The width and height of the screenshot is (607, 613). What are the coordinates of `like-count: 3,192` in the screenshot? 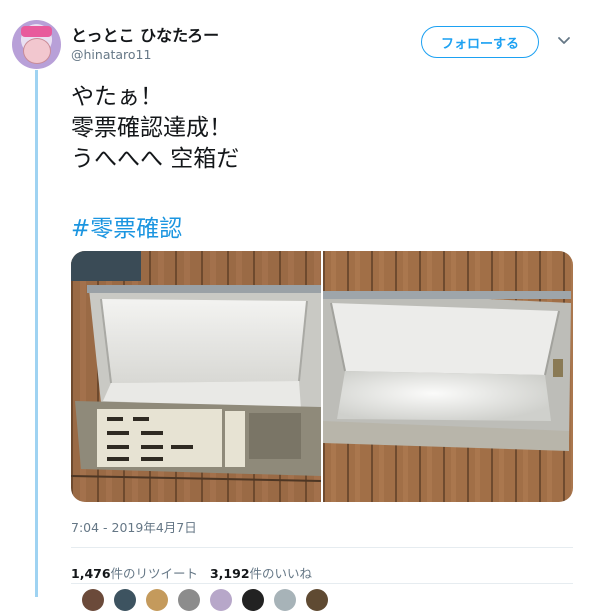 It's located at (230, 573).